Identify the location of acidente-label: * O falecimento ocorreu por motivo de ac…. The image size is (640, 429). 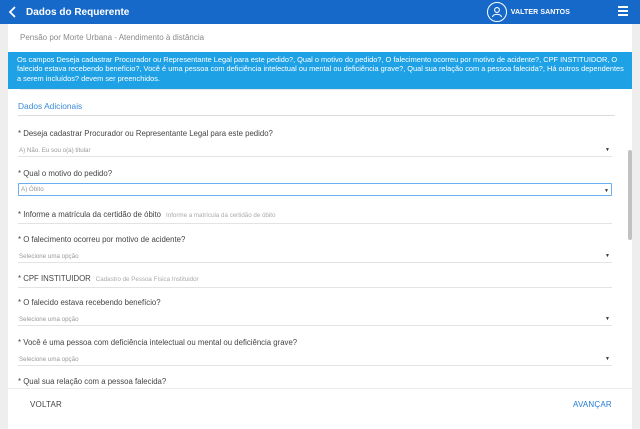
(102, 239).